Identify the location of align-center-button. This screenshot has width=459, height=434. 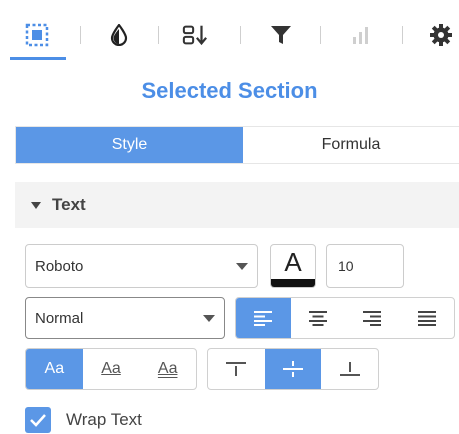
(318, 318).